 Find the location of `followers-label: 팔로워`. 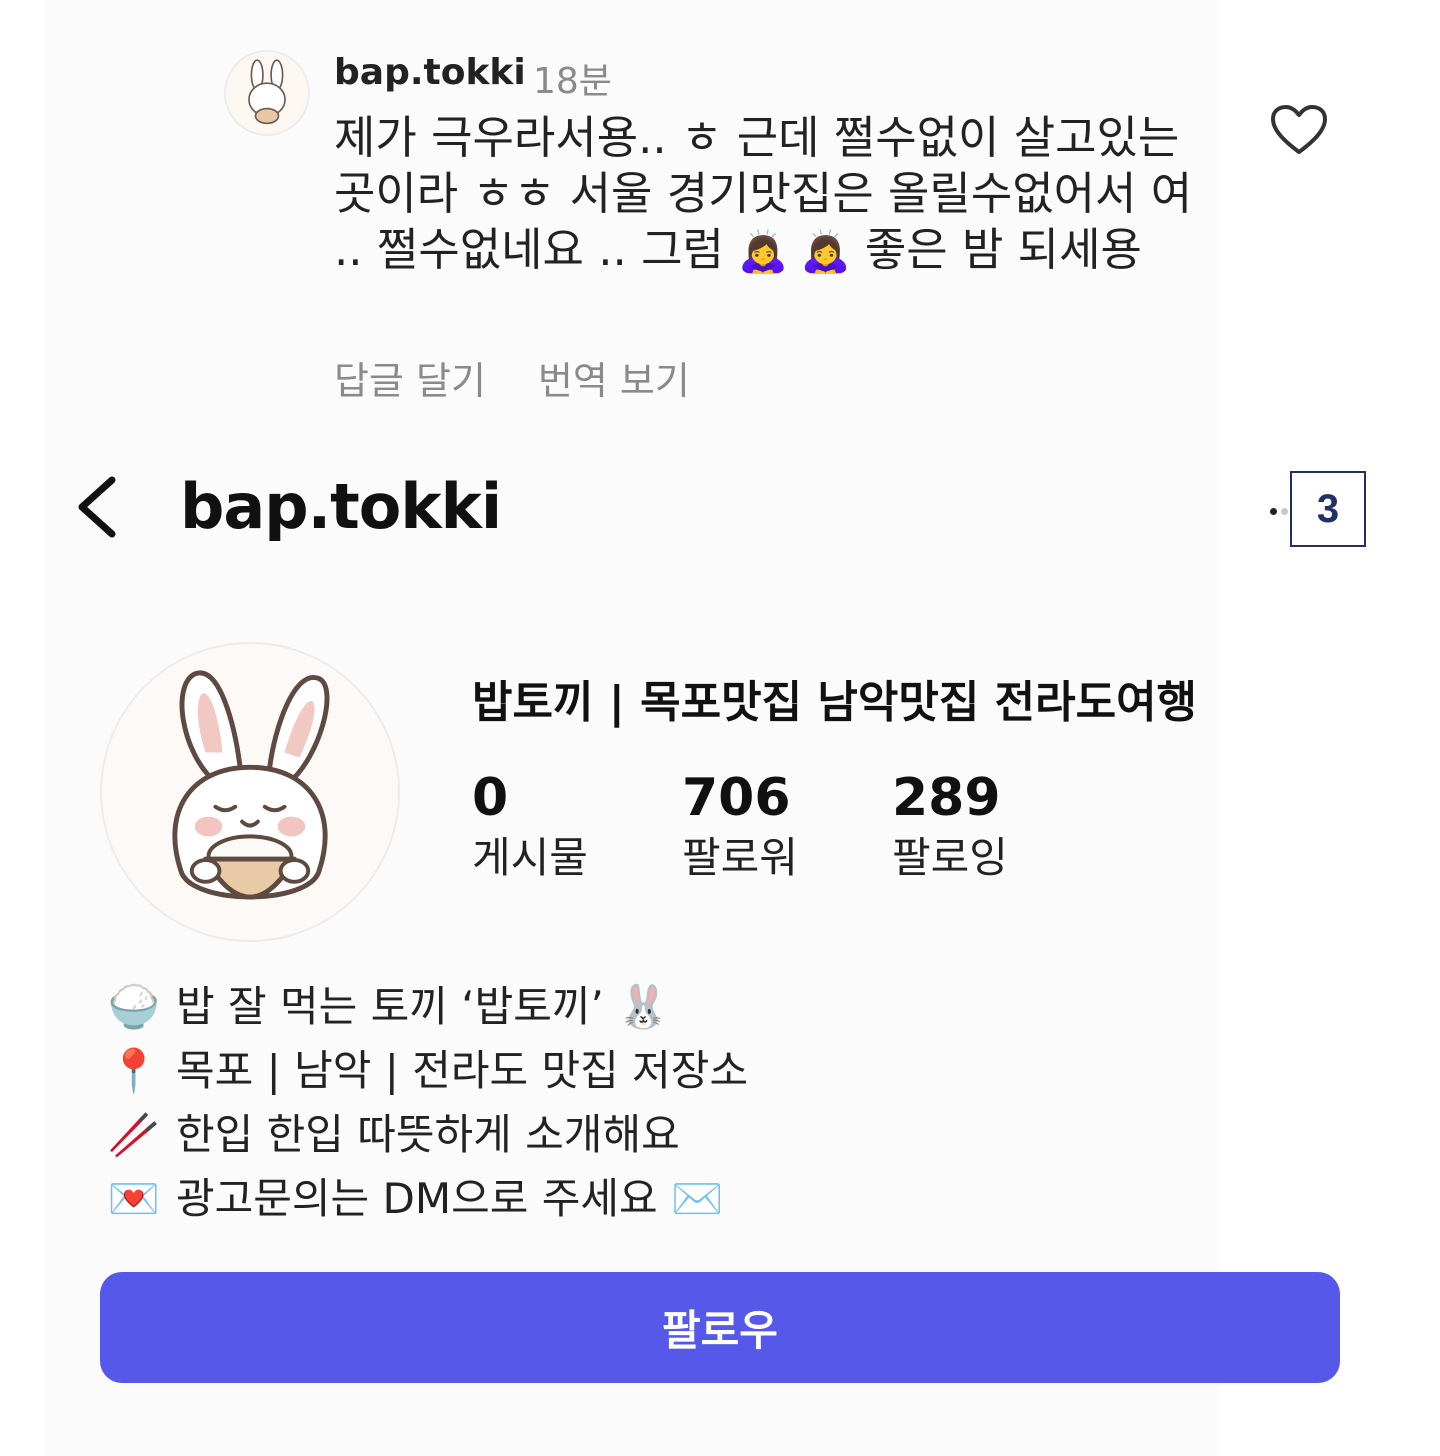

followers-label: 팔로워 is located at coordinates (740, 857).